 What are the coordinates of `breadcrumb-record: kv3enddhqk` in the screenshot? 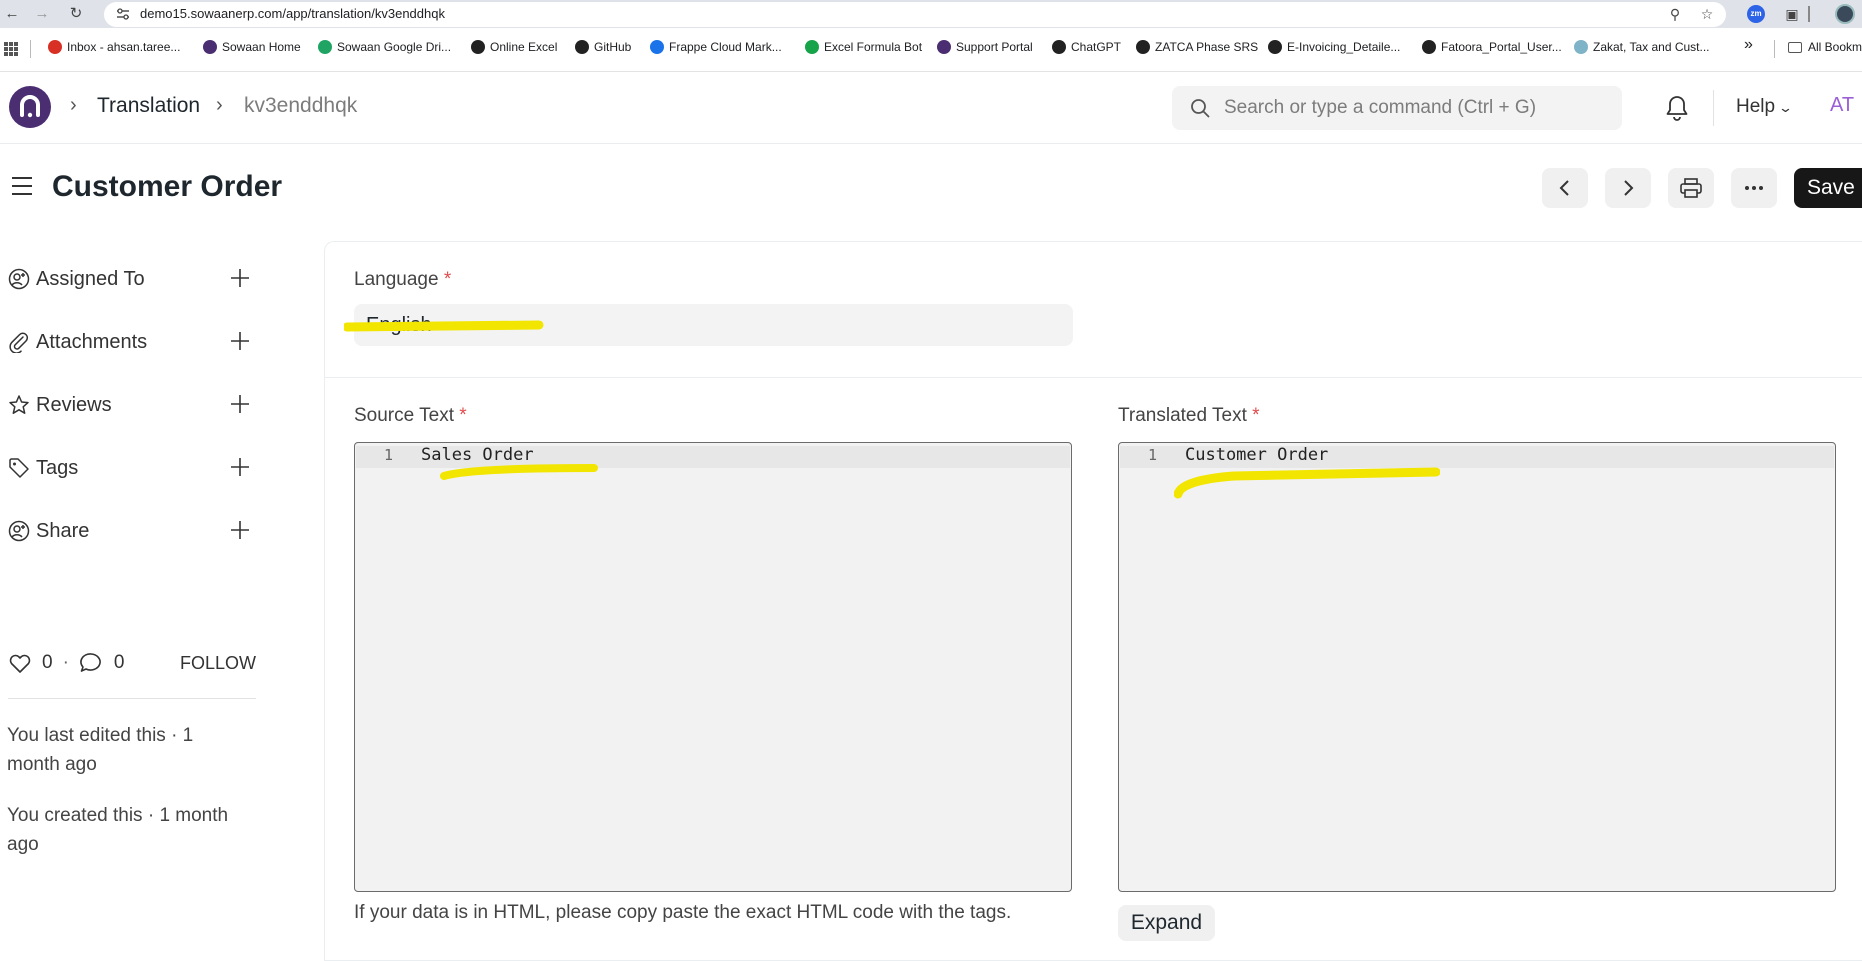 It's located at (300, 106).